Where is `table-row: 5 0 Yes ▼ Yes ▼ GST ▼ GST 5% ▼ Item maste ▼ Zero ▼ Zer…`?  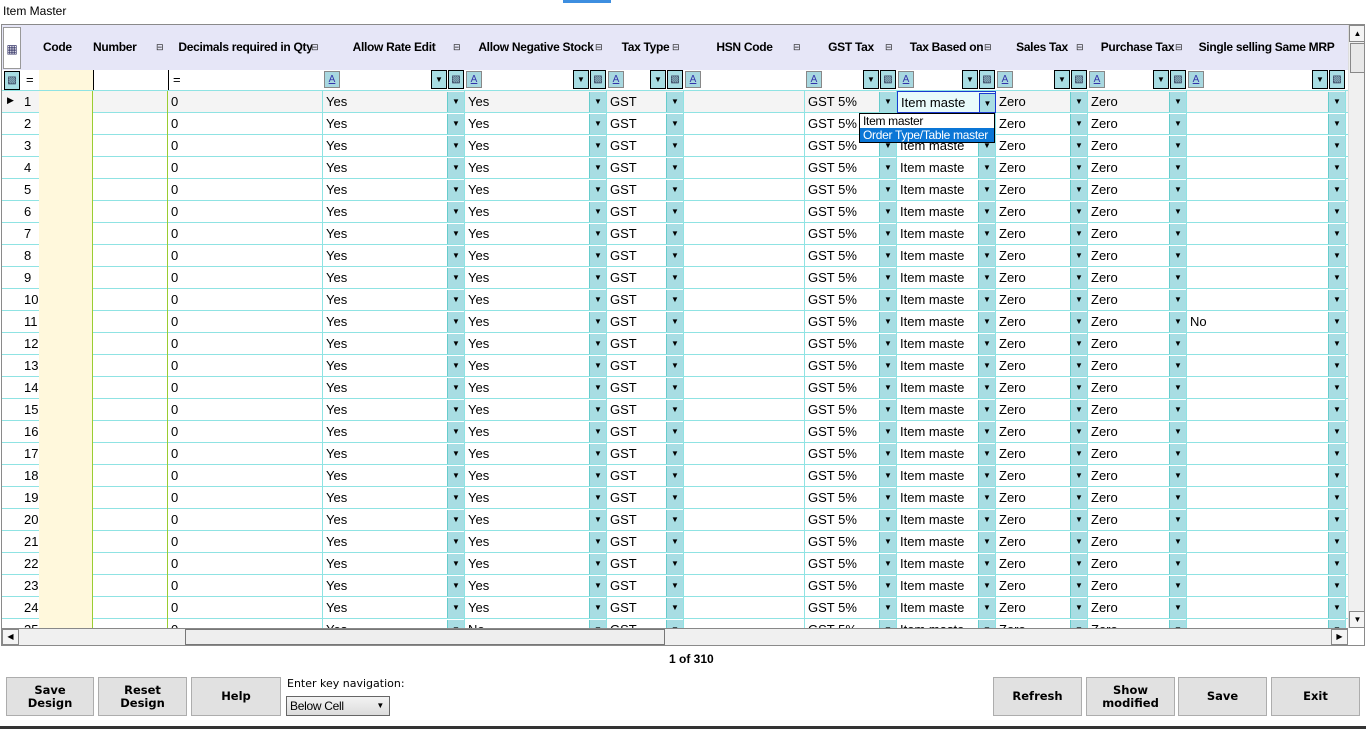
table-row: 5 0 Yes ▼ Yes ▼ GST ▼ GST 5% ▼ Item maste ▼ Zero ▼ Zer… is located at coordinates (675, 190).